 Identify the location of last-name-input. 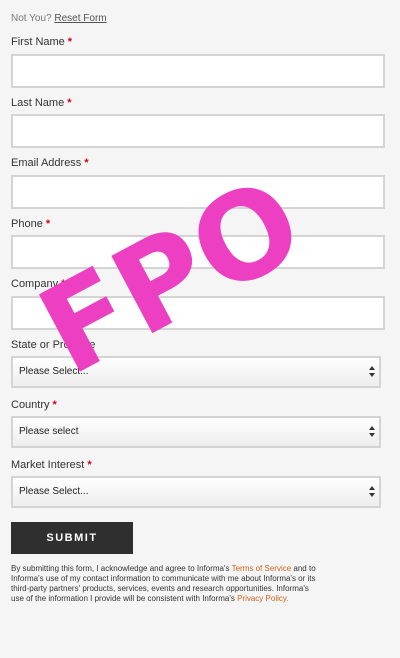
(198, 131).